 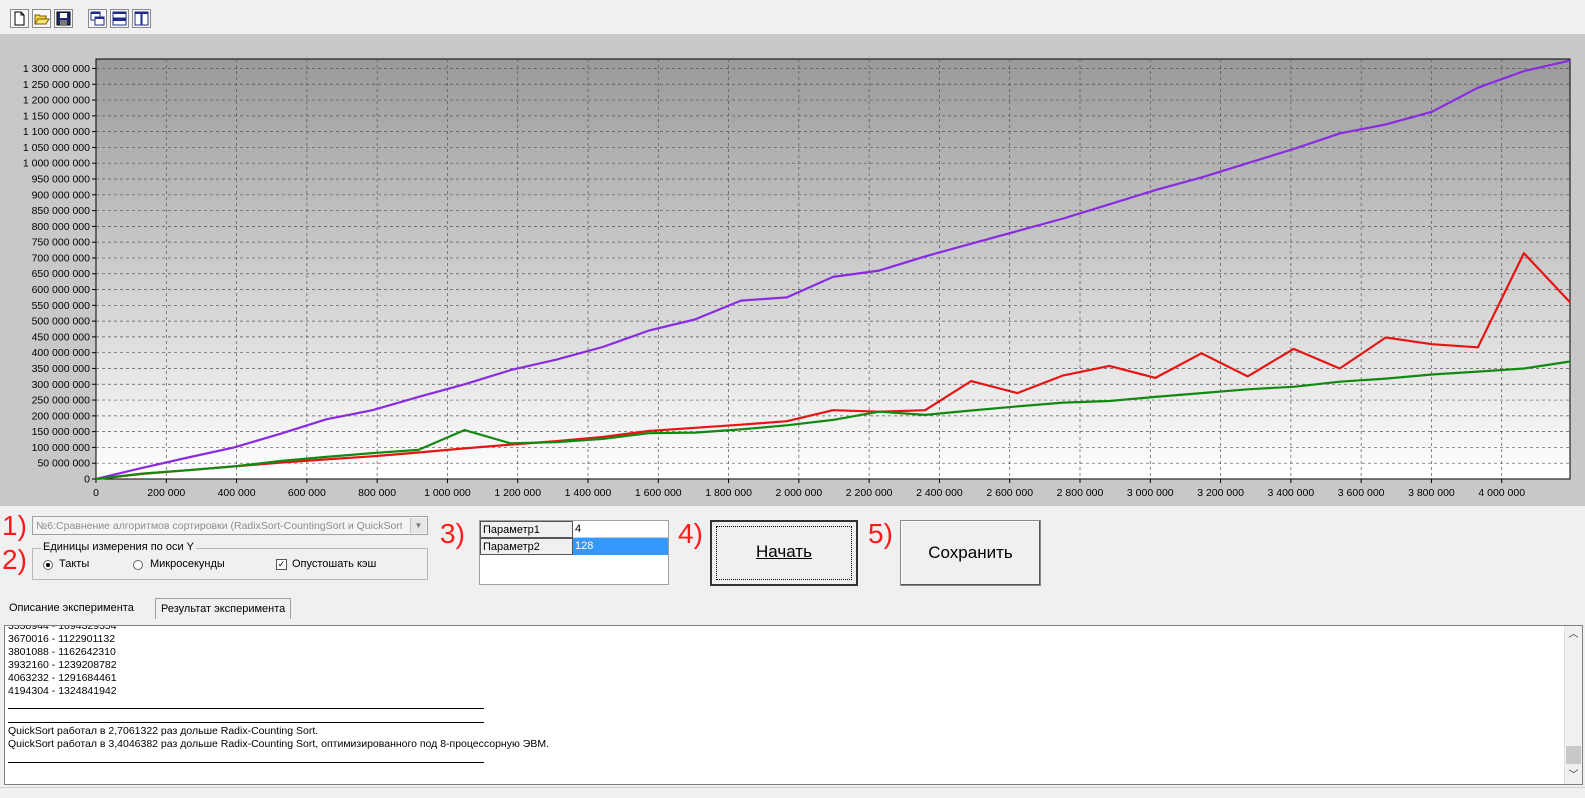 What do you see at coordinates (97, 18) in the screenshot?
I see `cascade-windows-icon` at bounding box center [97, 18].